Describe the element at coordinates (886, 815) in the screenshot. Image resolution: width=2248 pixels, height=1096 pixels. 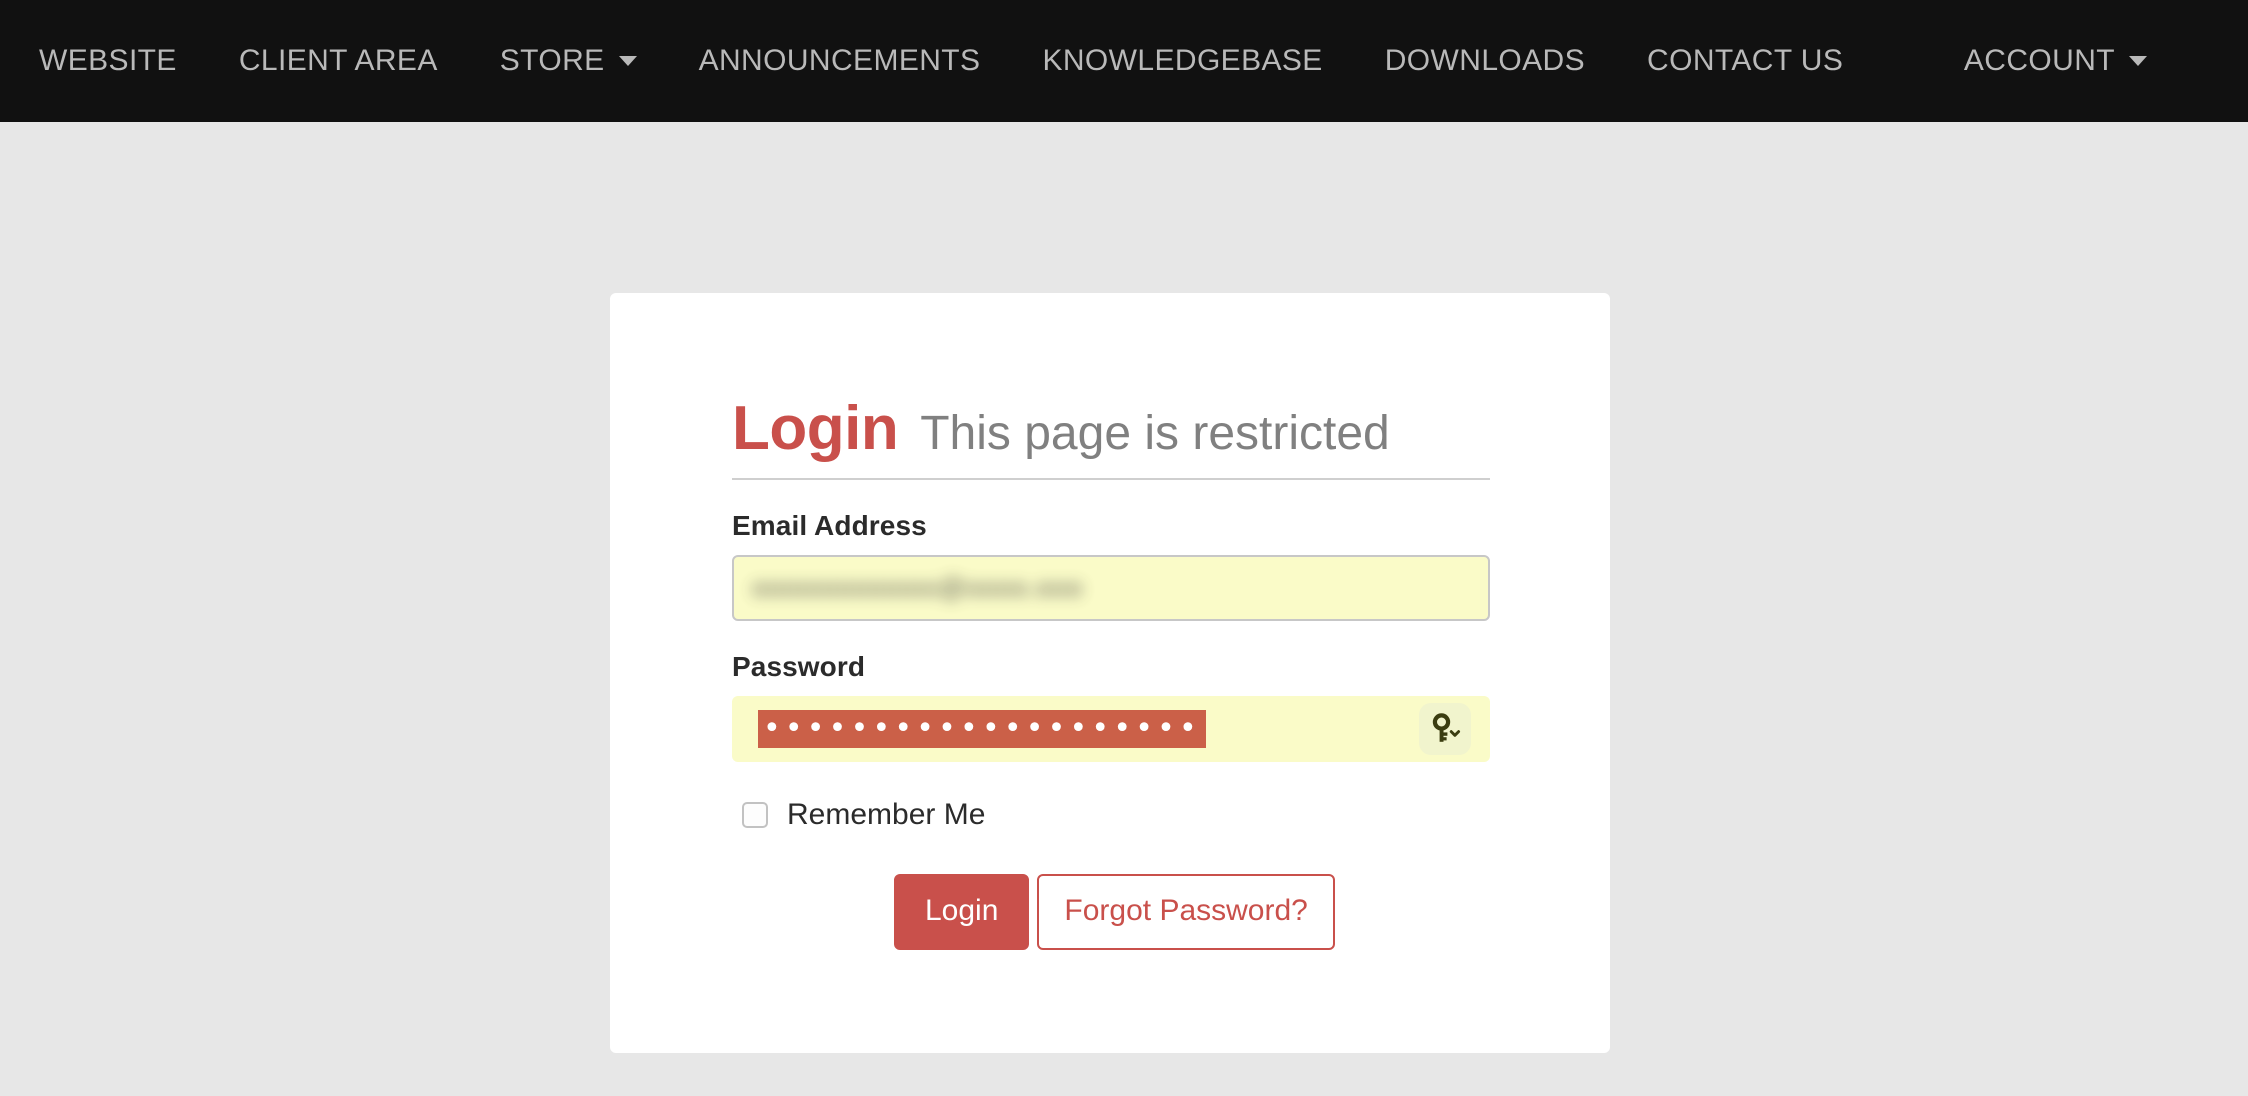
I see `remember-me-label: Remember Me` at that location.